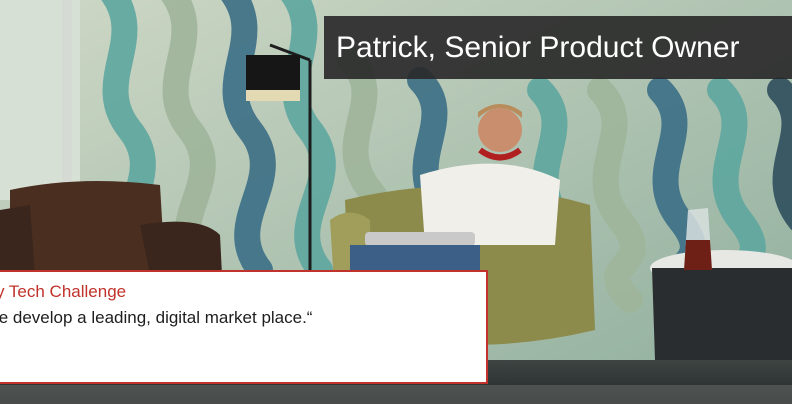  I want to click on quote-title: y Tech Challenge, so click(63, 291).